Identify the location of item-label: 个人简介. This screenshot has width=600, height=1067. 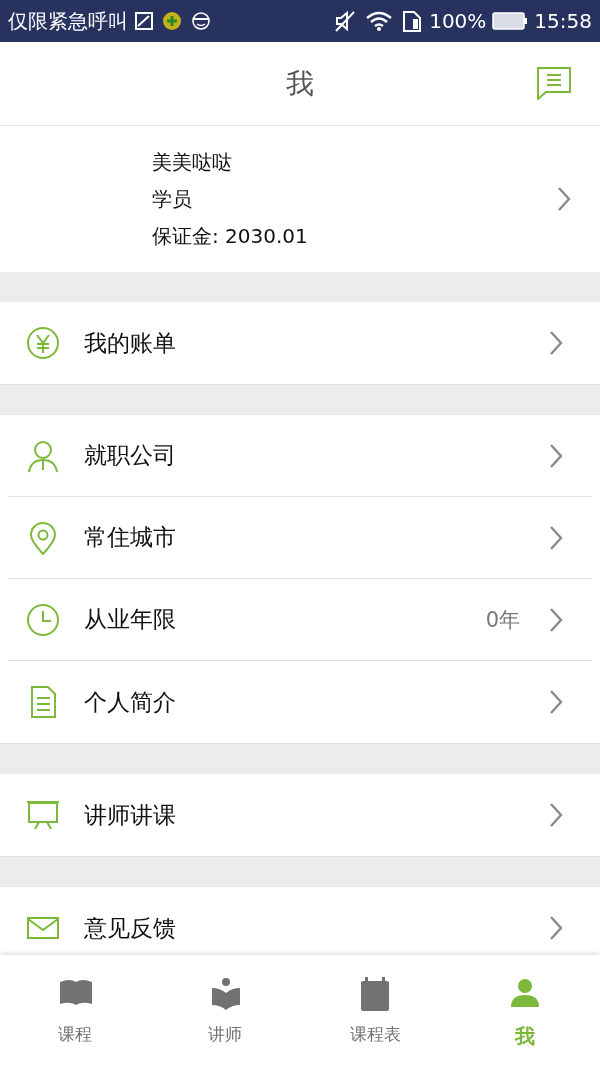
(130, 702).